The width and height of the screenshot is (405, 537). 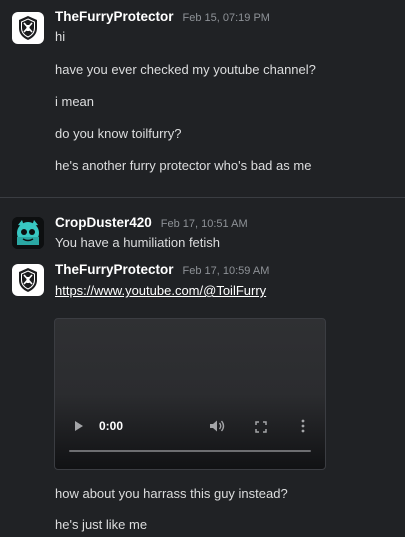 I want to click on fullscreen-icon, so click(x=261, y=427).